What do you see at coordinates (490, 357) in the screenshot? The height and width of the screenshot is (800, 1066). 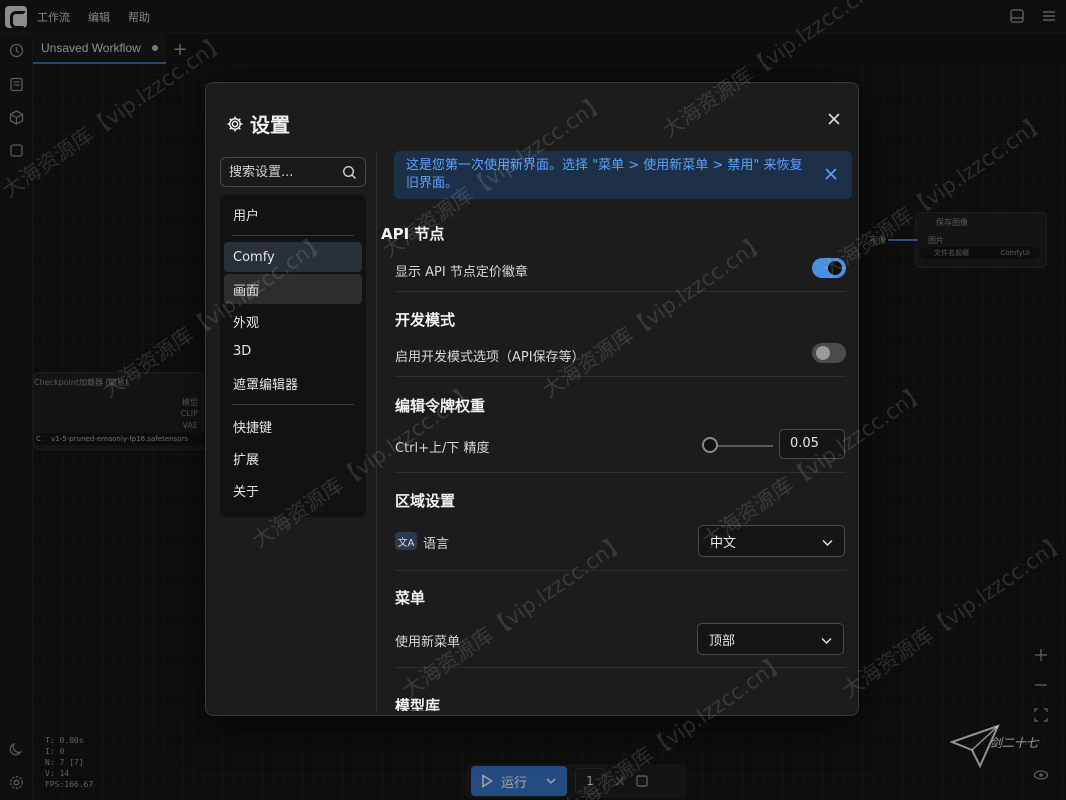 I see `setting-label-dev-mode: 启用开发模式选项（API保存等）` at bounding box center [490, 357].